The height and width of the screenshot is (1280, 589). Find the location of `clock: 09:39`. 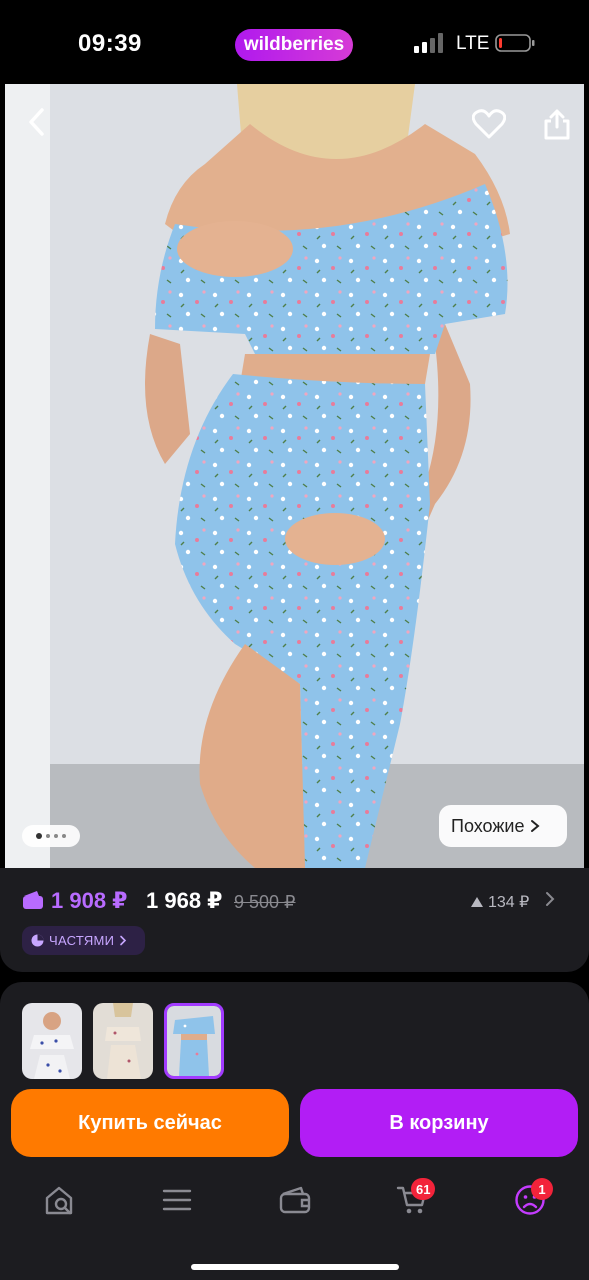

clock: 09:39 is located at coordinates (110, 43).